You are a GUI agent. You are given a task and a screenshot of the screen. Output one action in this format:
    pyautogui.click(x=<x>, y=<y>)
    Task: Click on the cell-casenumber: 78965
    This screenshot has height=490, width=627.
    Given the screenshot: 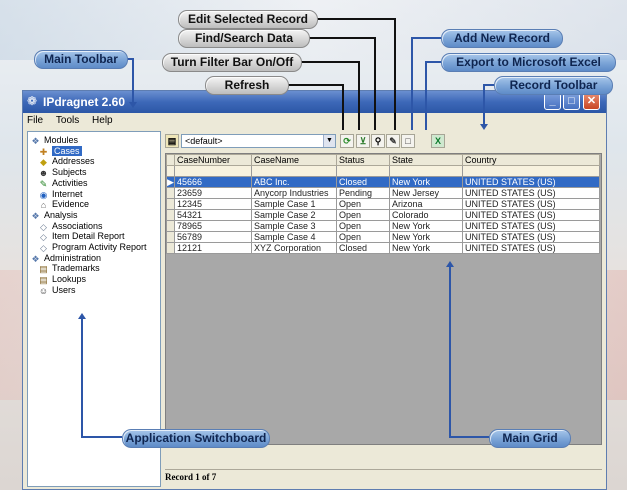 What is the action you would take?
    pyautogui.click(x=213, y=226)
    